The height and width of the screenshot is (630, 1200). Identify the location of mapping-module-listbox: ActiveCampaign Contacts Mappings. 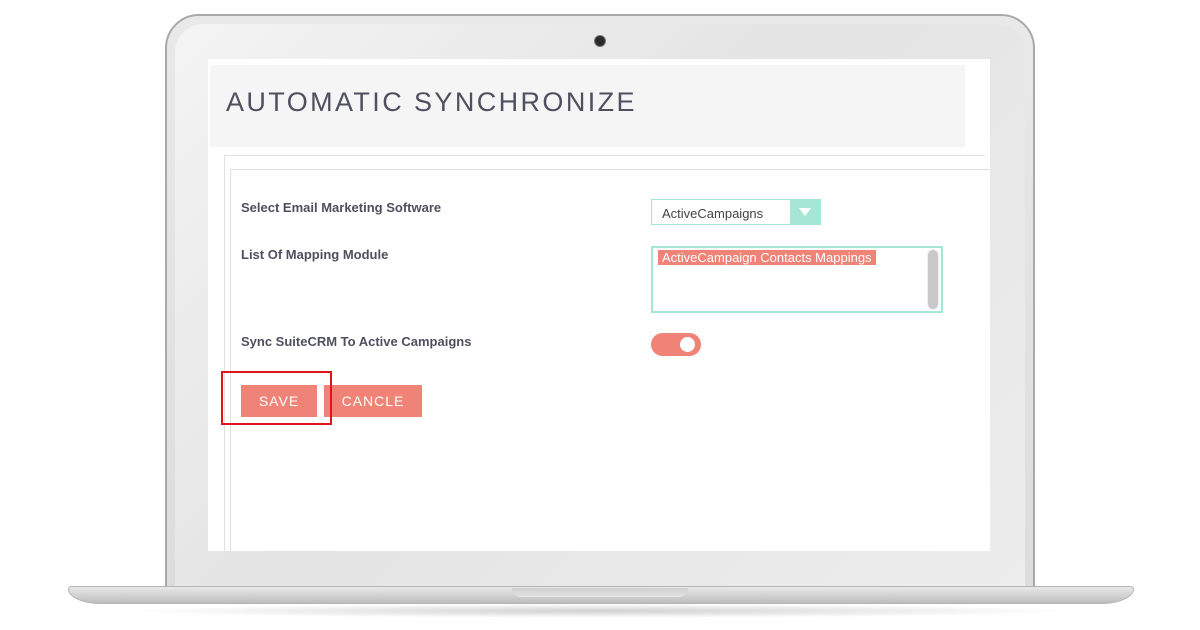
(797, 279).